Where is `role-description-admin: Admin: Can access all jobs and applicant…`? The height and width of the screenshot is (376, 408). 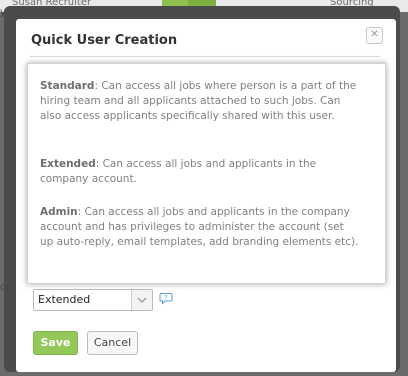 role-description-admin: Admin: Can access all jobs and applicant… is located at coordinates (200, 227).